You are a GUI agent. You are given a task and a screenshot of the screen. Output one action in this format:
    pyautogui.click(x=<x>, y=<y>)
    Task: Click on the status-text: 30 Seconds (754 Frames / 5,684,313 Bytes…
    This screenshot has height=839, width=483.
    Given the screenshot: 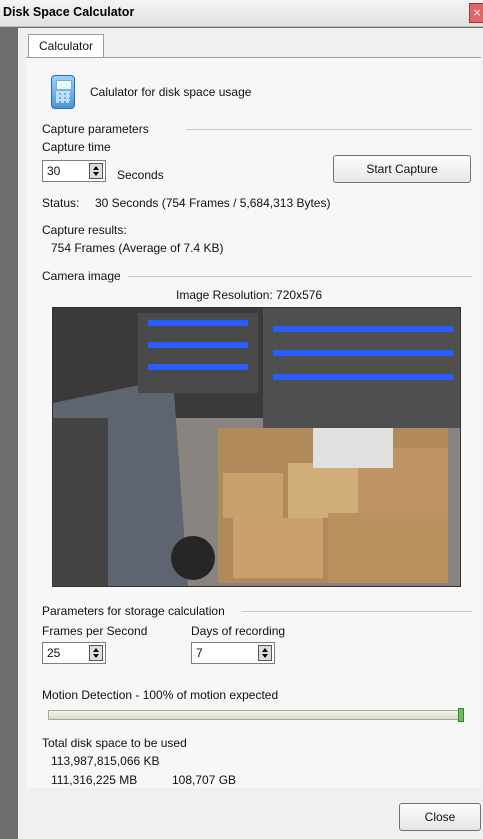 What is the action you would take?
    pyautogui.click(x=213, y=203)
    